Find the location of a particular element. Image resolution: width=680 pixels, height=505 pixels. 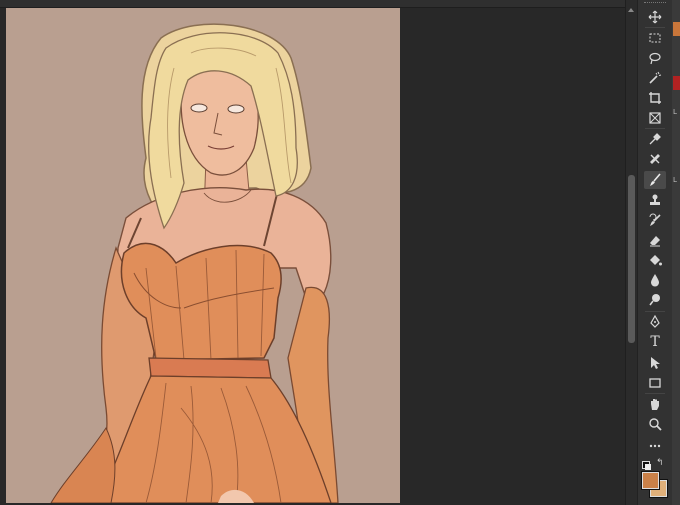

vertical-scrollbar is located at coordinates (631, 252).